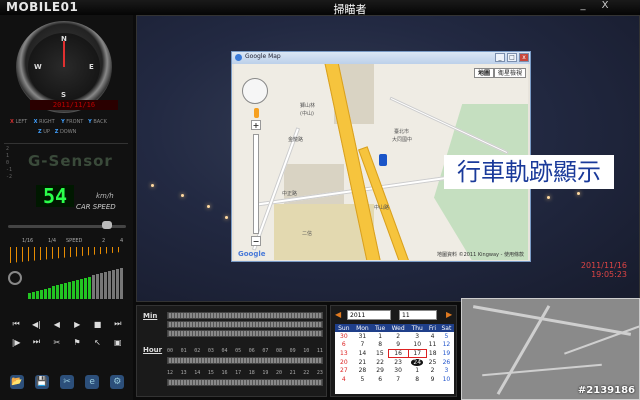  Describe the element at coordinates (16, 342) in the screenshot. I see `transport2-button-0: |▶` at that location.